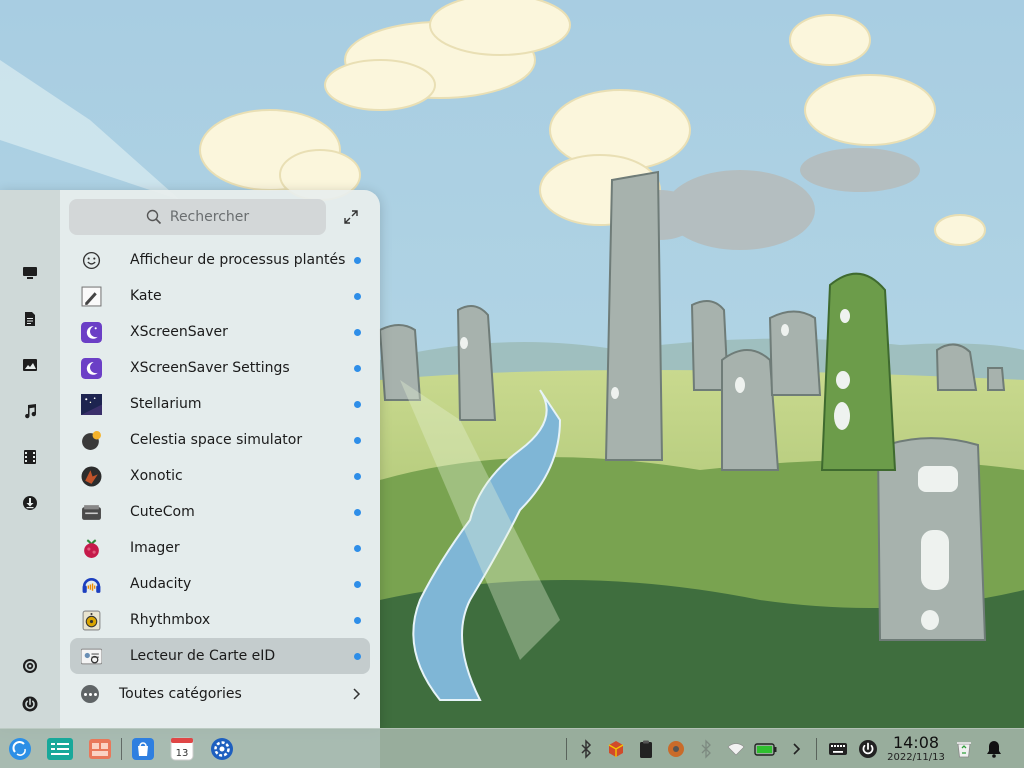 Image resolution: width=1024 pixels, height=768 pixels. I want to click on cutecom-icon, so click(91, 512).